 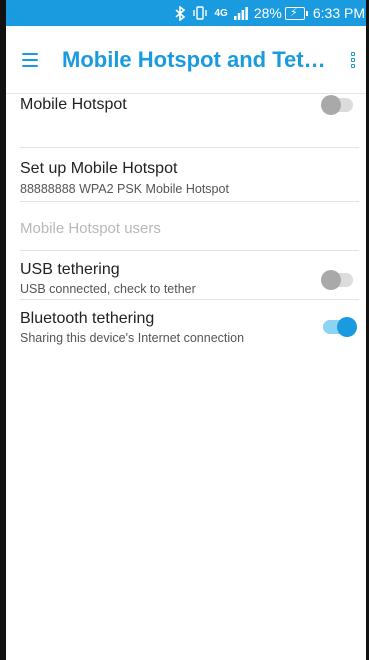 What do you see at coordinates (108, 289) in the screenshot?
I see `usb-tethering-summary: USB connected, check to tether` at bounding box center [108, 289].